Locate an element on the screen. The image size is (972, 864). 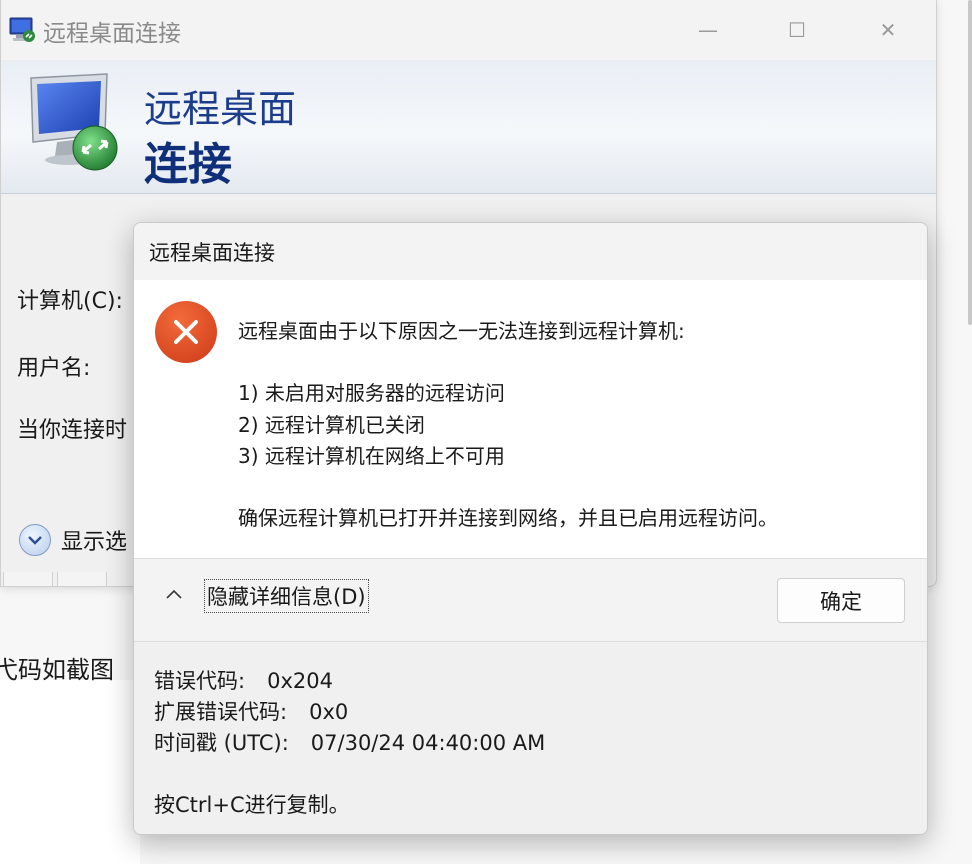
app-banner: 远程桌面 连接 is located at coordinates (468, 127).